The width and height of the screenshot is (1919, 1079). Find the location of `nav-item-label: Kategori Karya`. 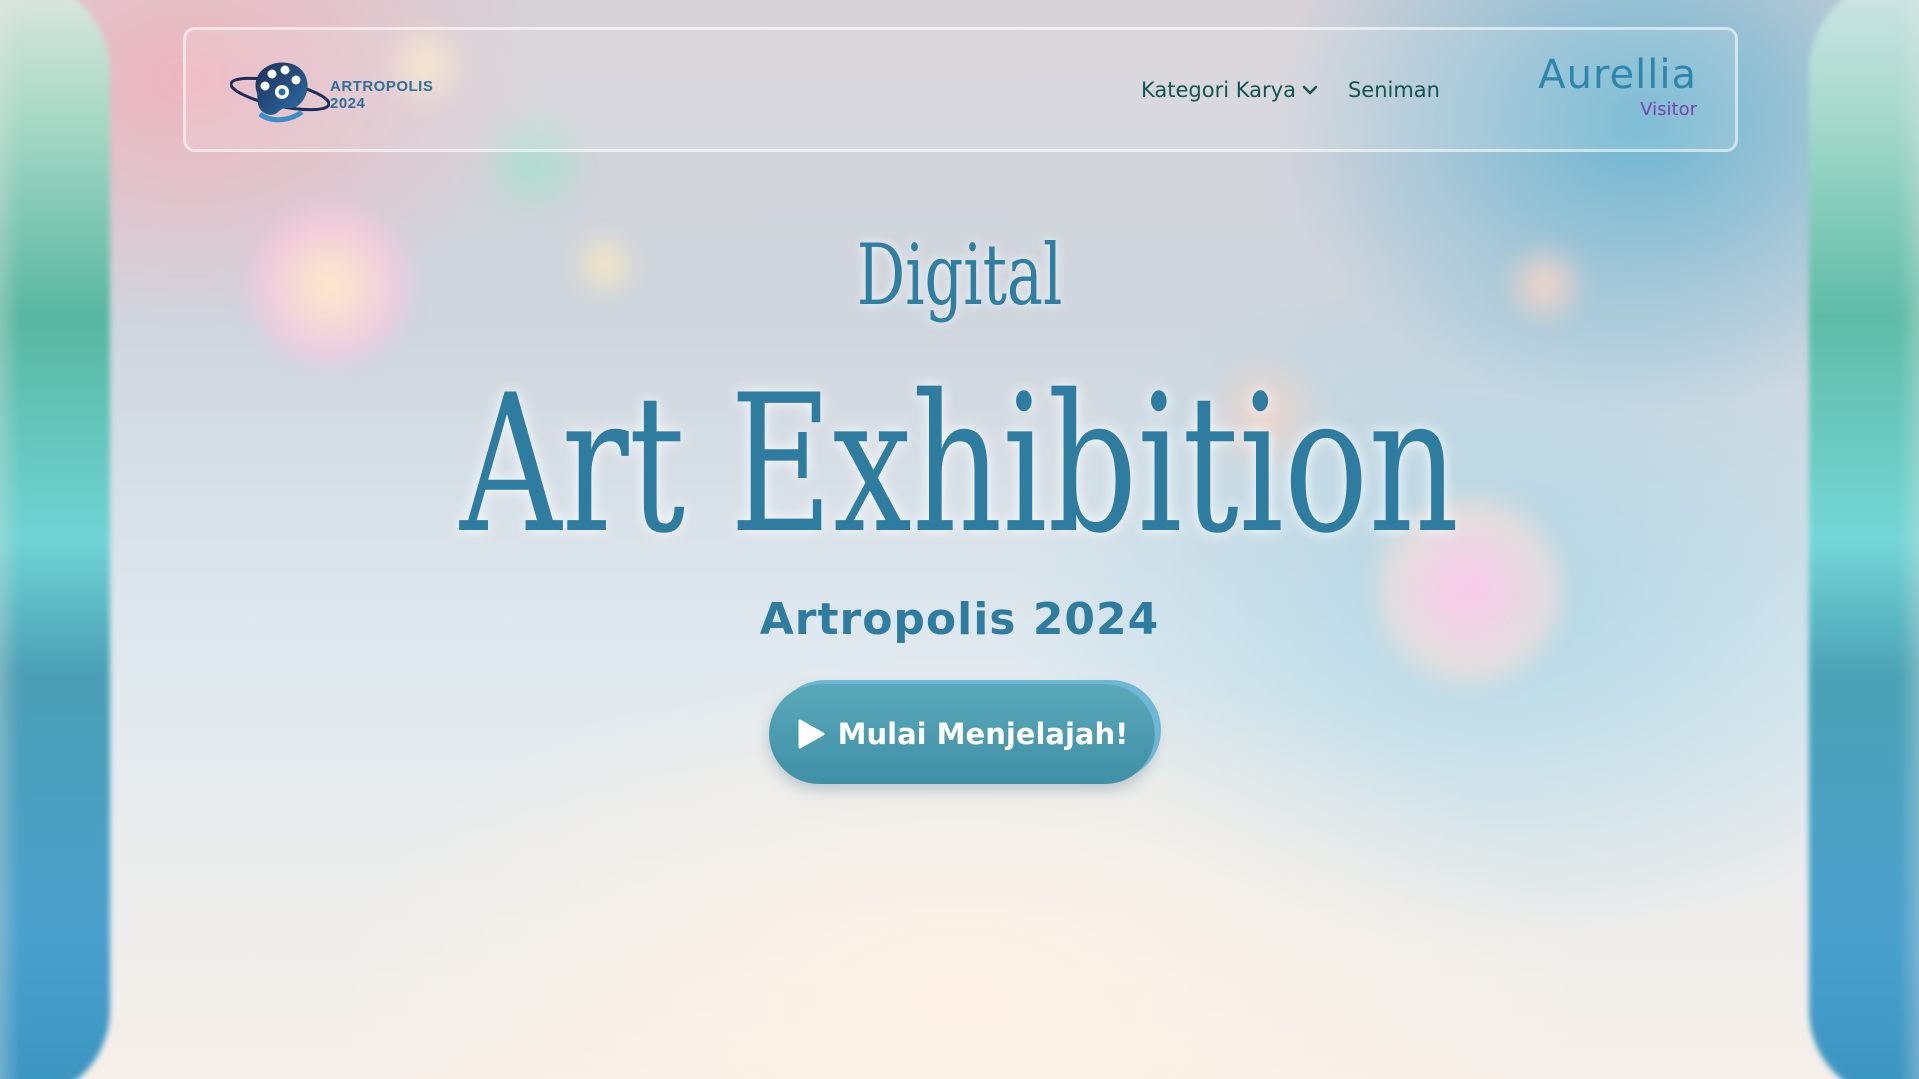

nav-item-label: Kategori Karya is located at coordinates (1218, 90).